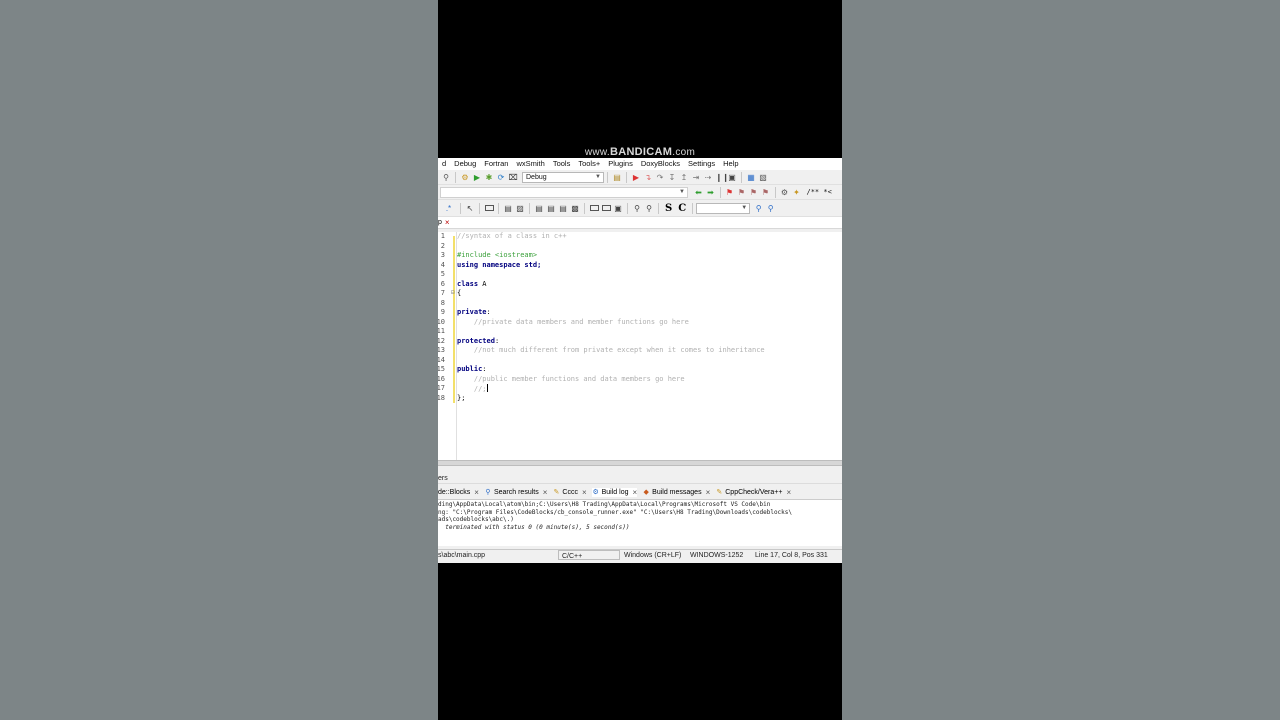 The height and width of the screenshot is (720, 1280). Describe the element at coordinates (722, 177) in the screenshot. I see `break-debugger-icon: ❙❙` at that location.